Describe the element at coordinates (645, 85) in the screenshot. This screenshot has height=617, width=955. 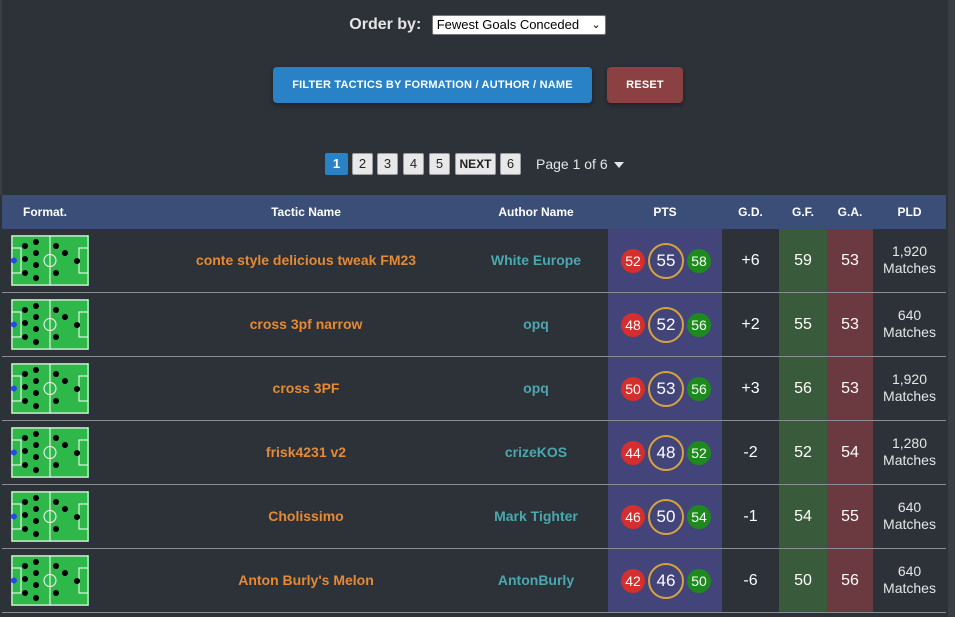
I see `reset-button: RESET` at that location.